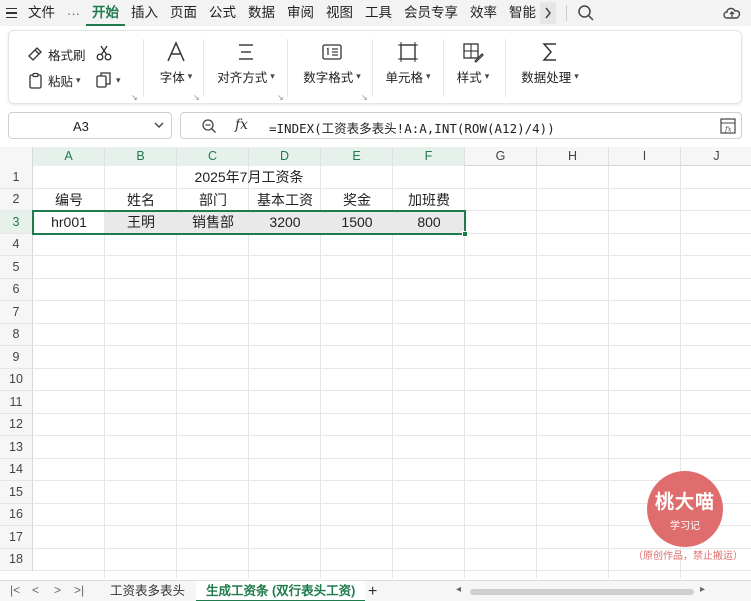  I want to click on search-icon, so click(586, 13).